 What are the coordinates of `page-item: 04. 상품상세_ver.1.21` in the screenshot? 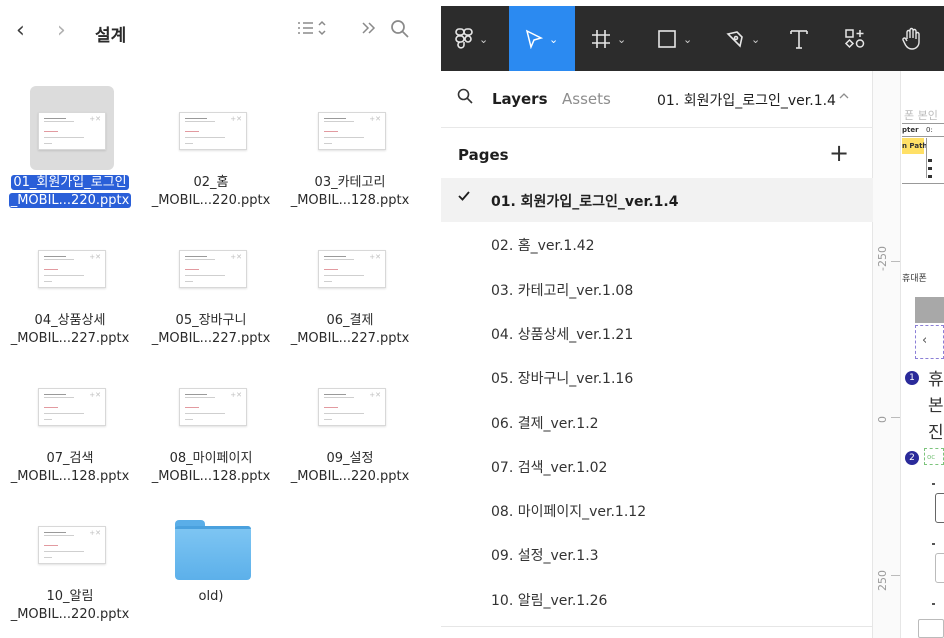 It's located at (657, 333).